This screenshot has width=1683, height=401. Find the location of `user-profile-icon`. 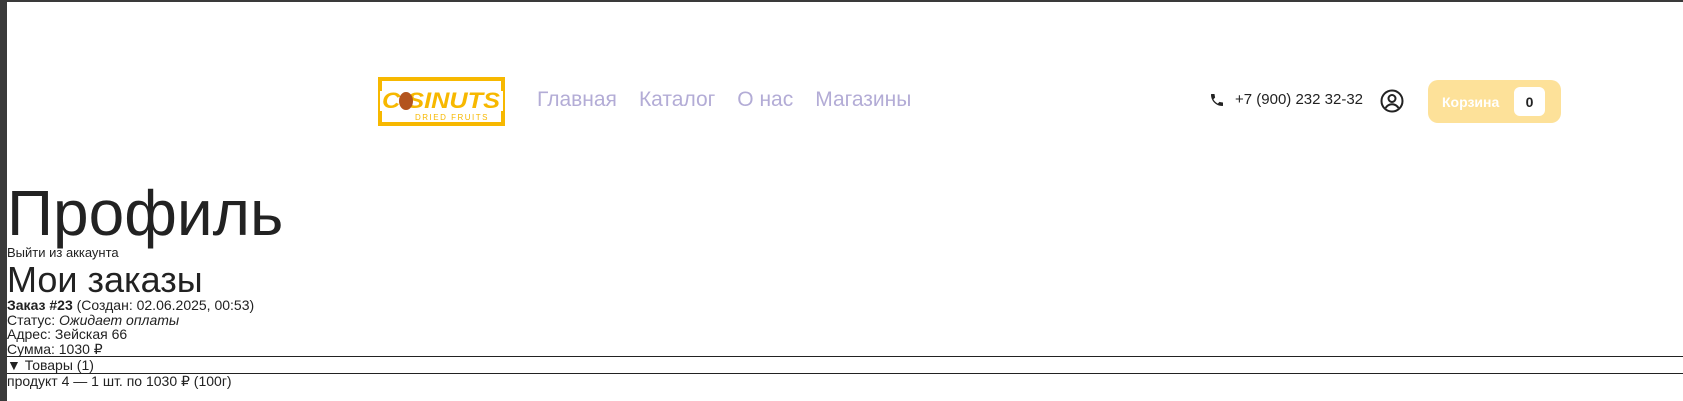

user-profile-icon is located at coordinates (1392, 101).